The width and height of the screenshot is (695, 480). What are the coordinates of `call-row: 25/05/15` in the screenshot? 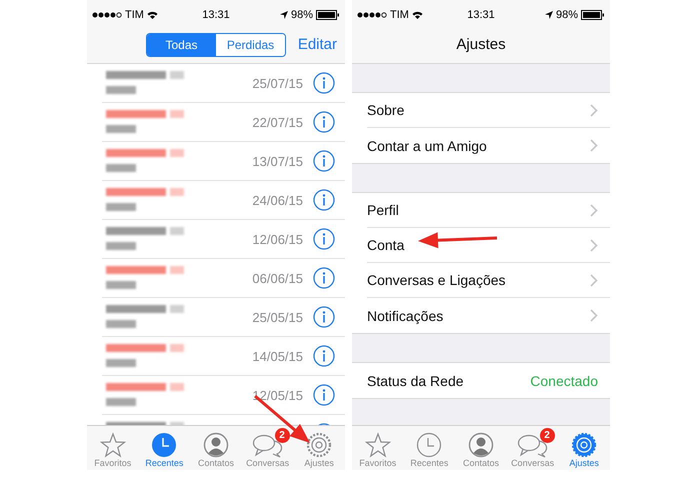 It's located at (223, 317).